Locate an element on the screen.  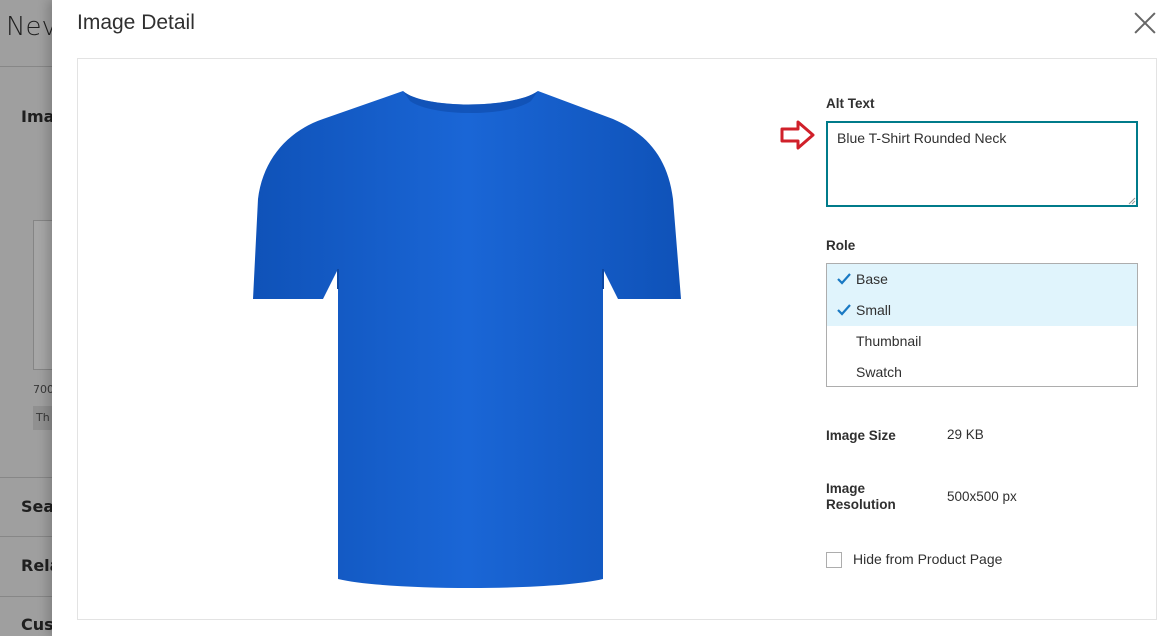
role-option-small: Small is located at coordinates (982, 310).